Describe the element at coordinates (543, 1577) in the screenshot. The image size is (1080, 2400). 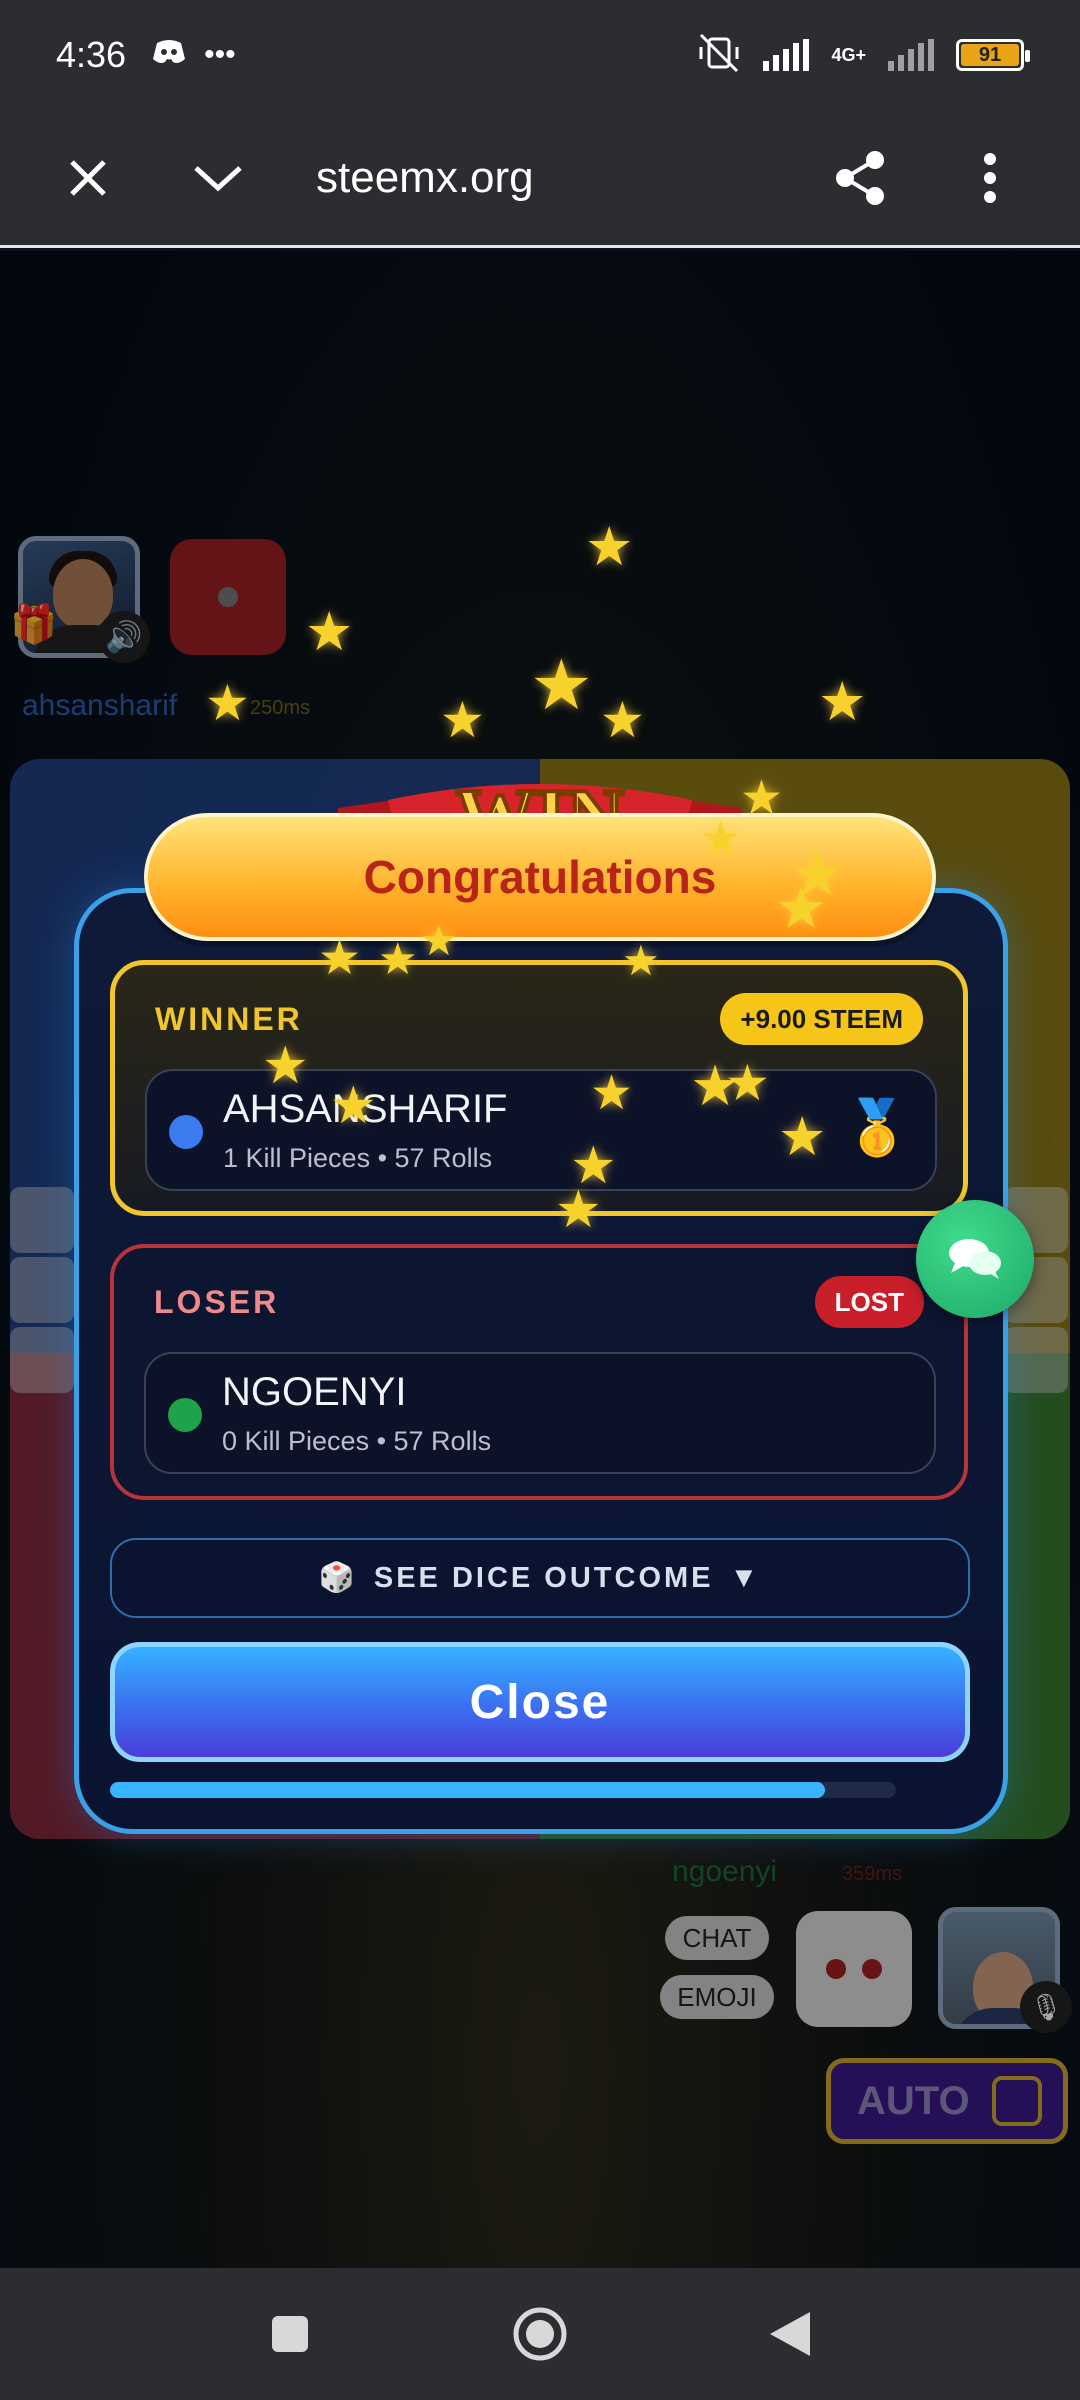
I see `dice-outcome-label: SEE DICE OUTCOME` at that location.